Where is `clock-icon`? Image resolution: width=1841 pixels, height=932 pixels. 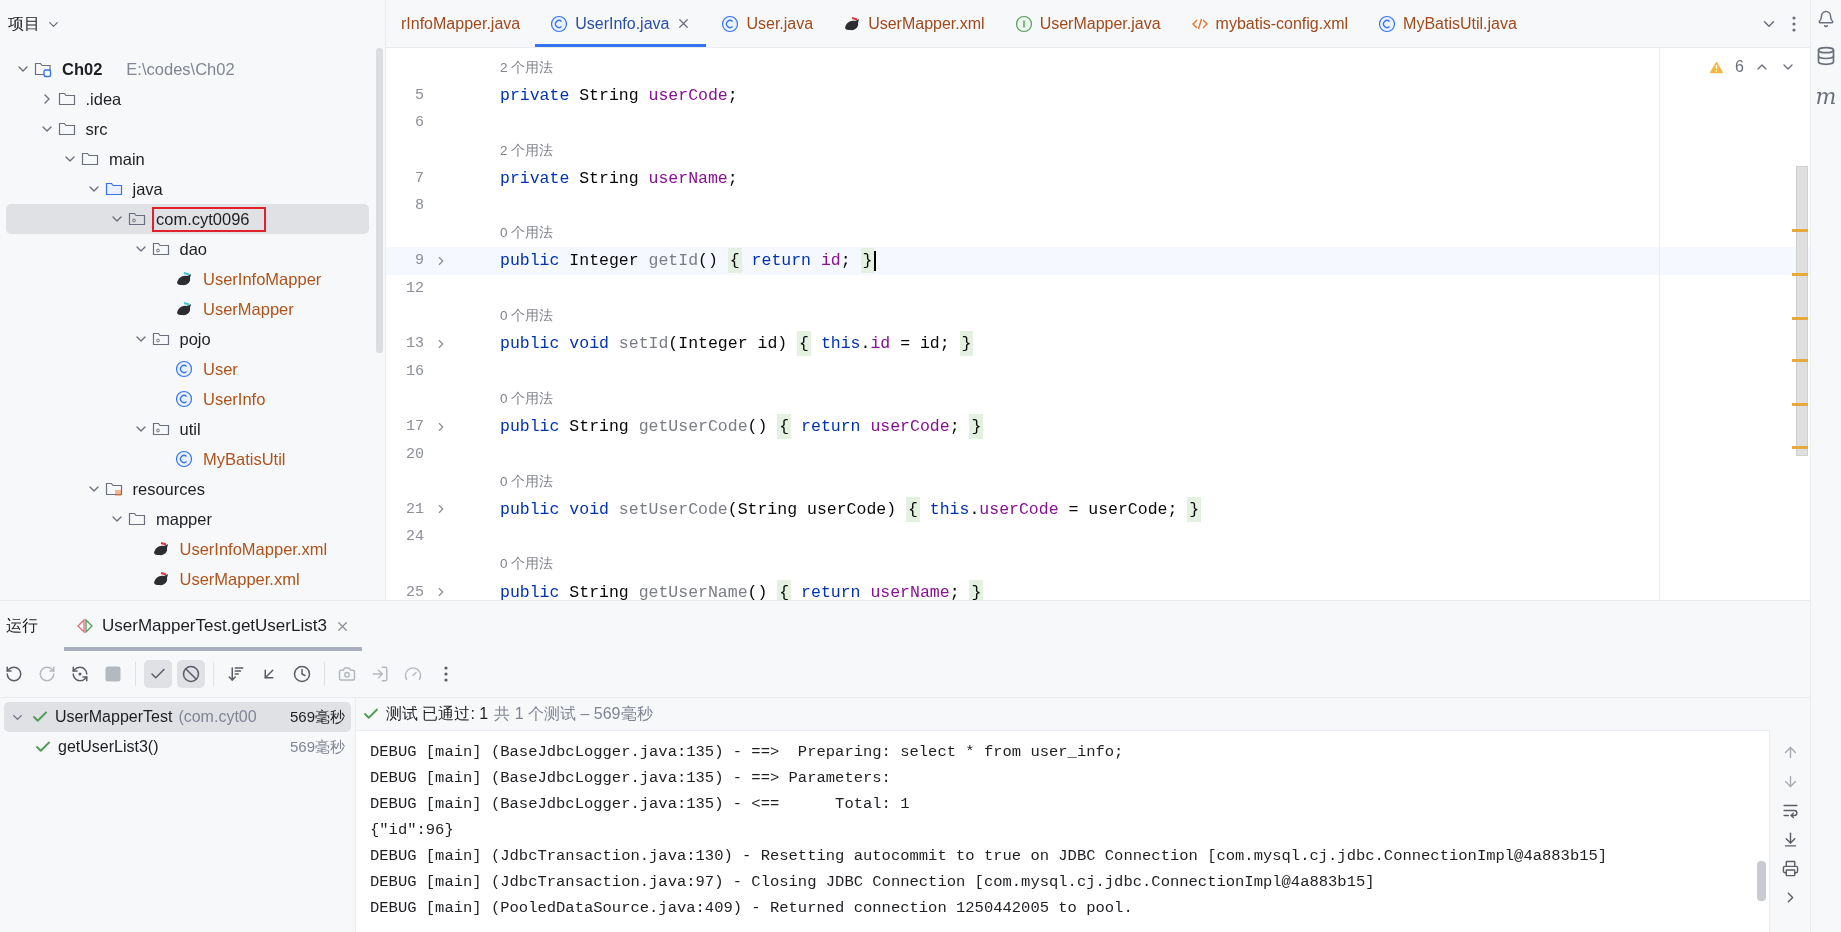
clock-icon is located at coordinates (302, 674).